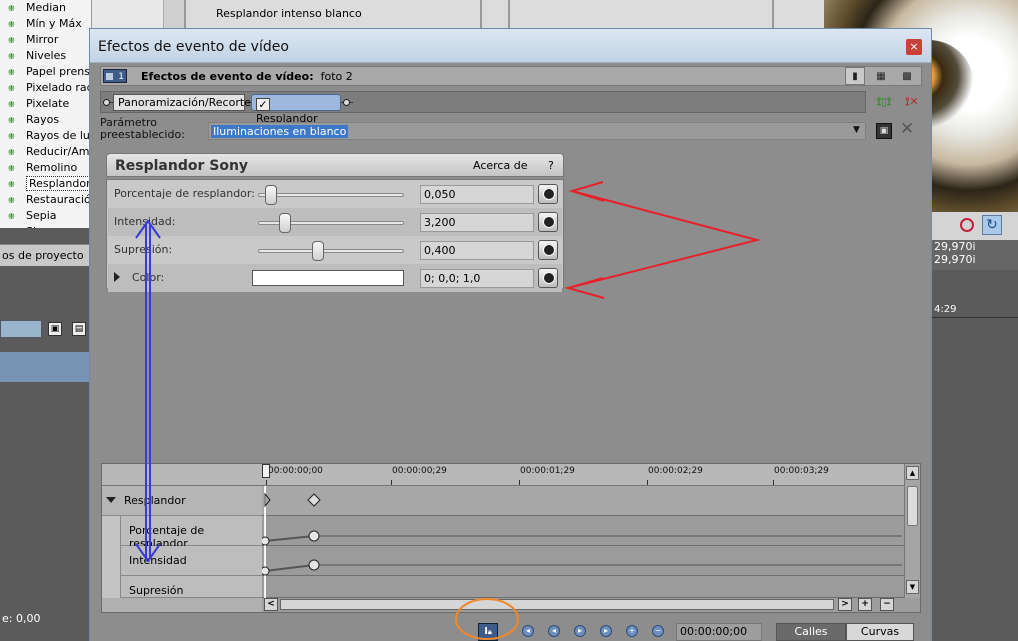 The width and height of the screenshot is (1018, 641). I want to click on keyframe-marker, so click(314, 500).